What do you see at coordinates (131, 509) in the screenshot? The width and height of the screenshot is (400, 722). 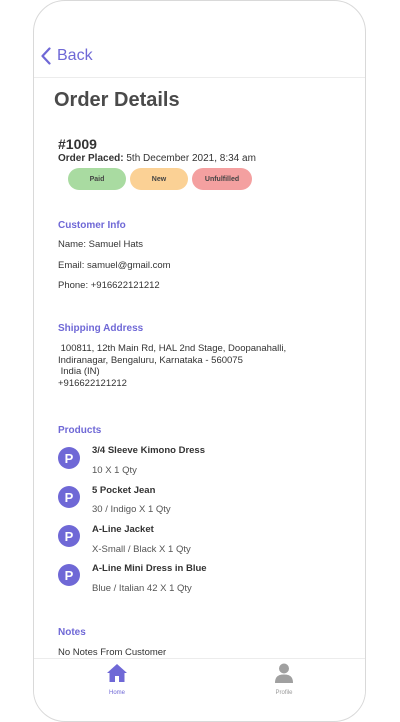 I see `product-detail: 30 / Indigo X 1 Qty` at bounding box center [131, 509].